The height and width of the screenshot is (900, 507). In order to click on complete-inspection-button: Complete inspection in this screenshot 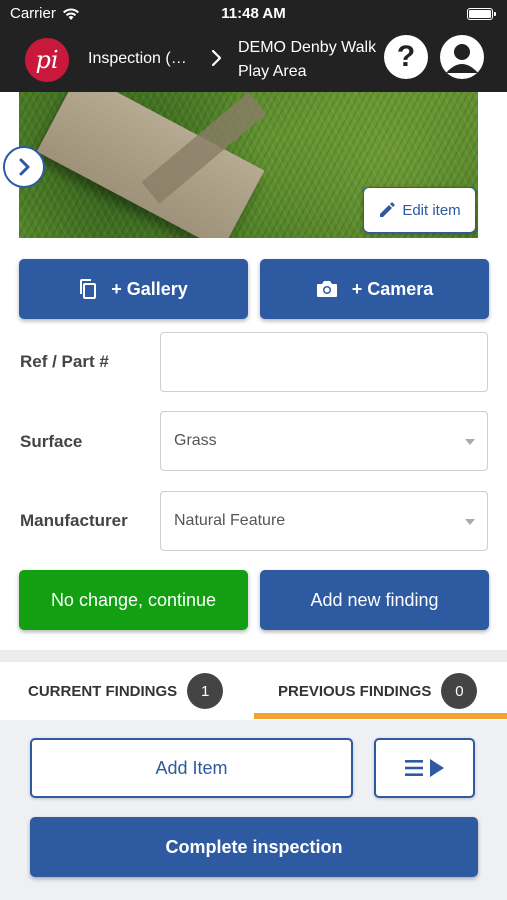, I will do `click(254, 847)`.